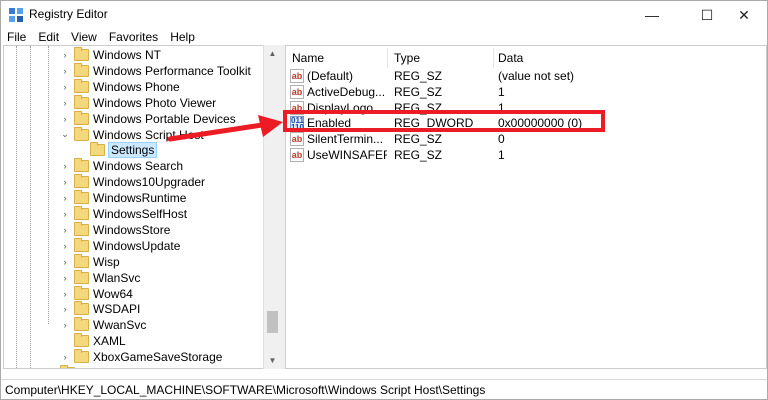 The image size is (768, 400). I want to click on tree-item-label: Windows Search, so click(138, 166).